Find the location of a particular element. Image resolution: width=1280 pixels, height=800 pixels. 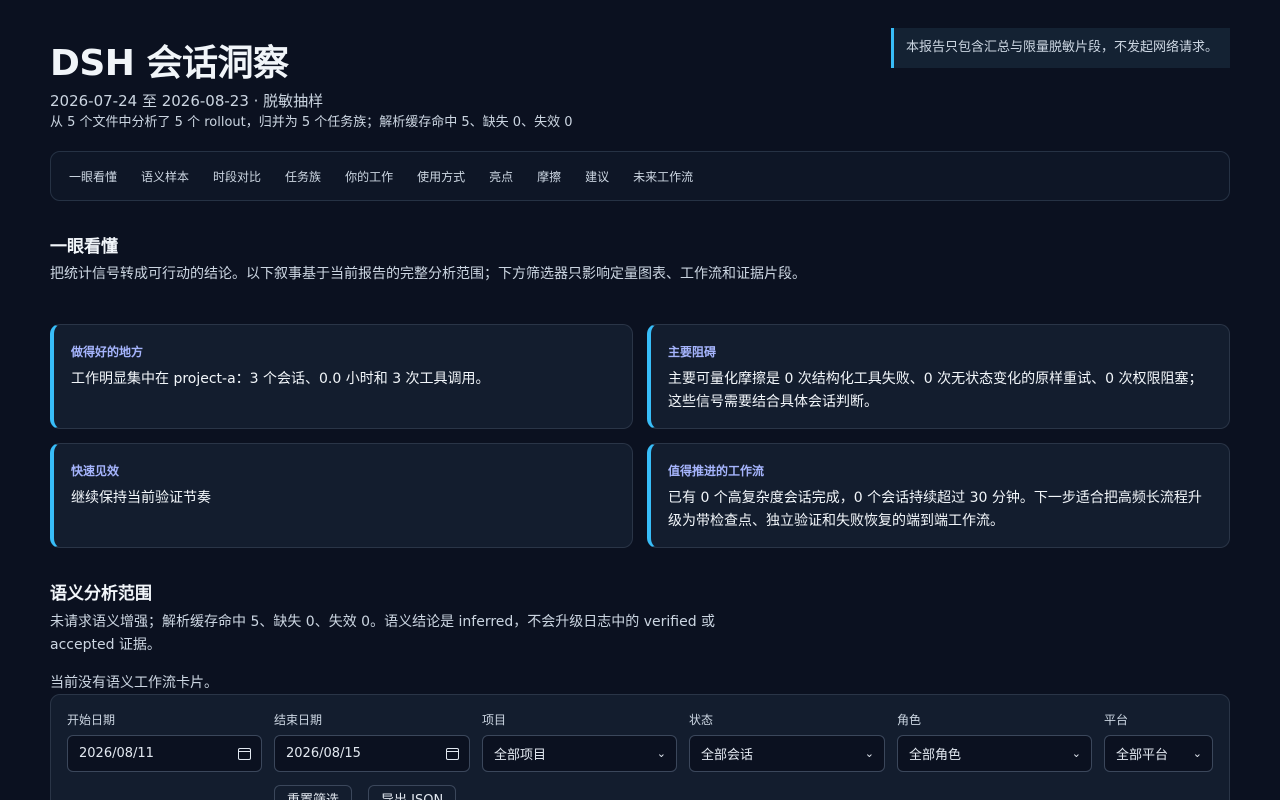

nav-item-highlights: 亮点 is located at coordinates (501, 176).